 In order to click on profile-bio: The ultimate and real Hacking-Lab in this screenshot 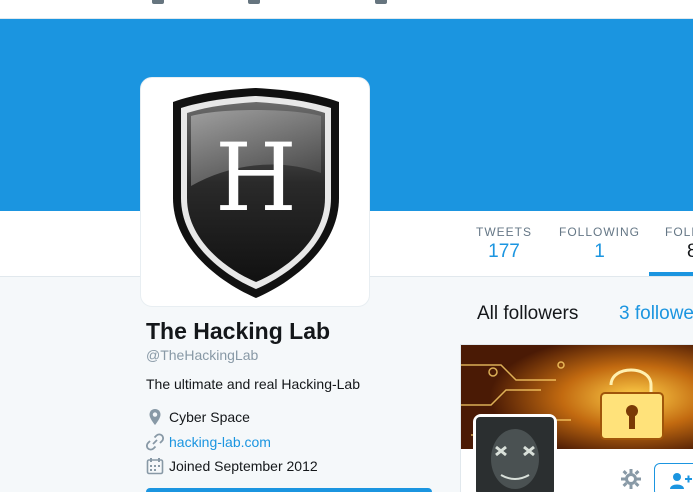, I will do `click(253, 384)`.